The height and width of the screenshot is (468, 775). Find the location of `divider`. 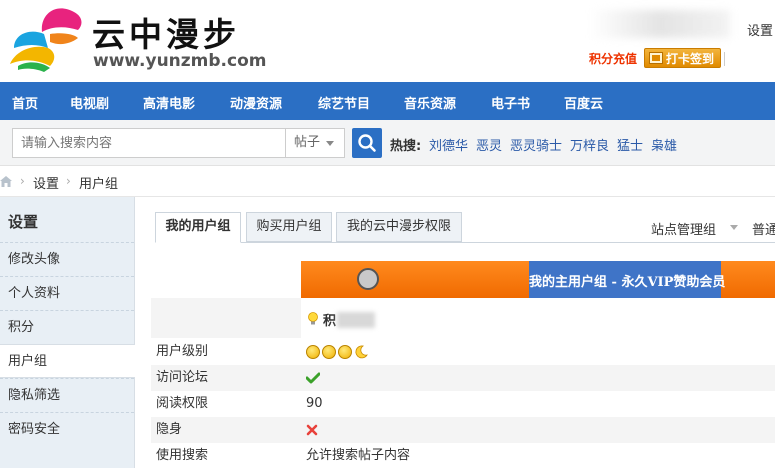

divider is located at coordinates (724, 59).